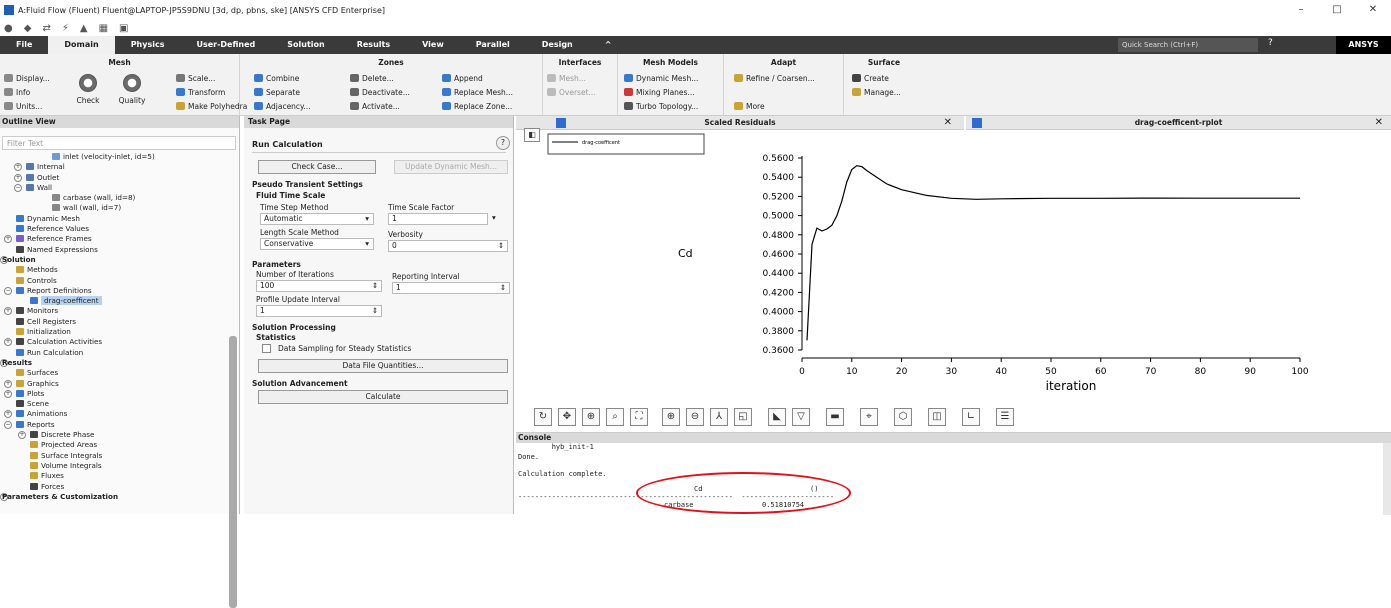 The height and width of the screenshot is (608, 1391). Describe the element at coordinates (317, 219) in the screenshot. I see `time-step-method-select: Automatic ▾` at that location.